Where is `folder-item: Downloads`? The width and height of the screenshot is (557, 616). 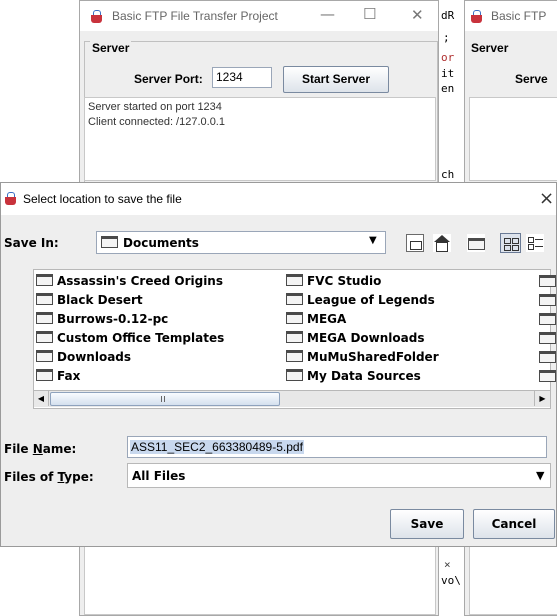
folder-item: Downloads is located at coordinates (83, 357).